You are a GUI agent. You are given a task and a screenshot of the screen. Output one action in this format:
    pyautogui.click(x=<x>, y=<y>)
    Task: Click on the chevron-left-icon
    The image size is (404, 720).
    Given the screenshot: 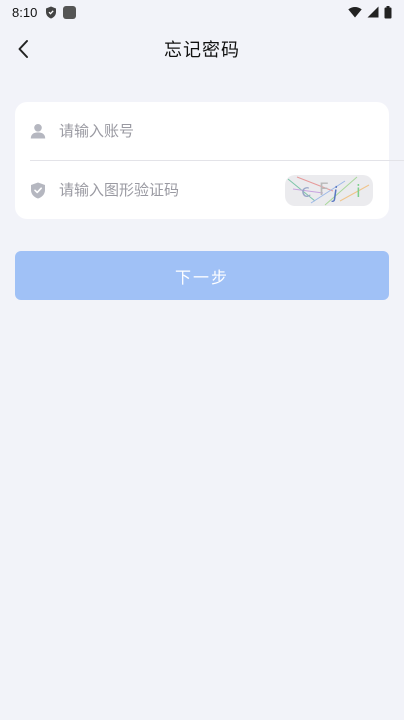 What is the action you would take?
    pyautogui.click(x=23, y=49)
    